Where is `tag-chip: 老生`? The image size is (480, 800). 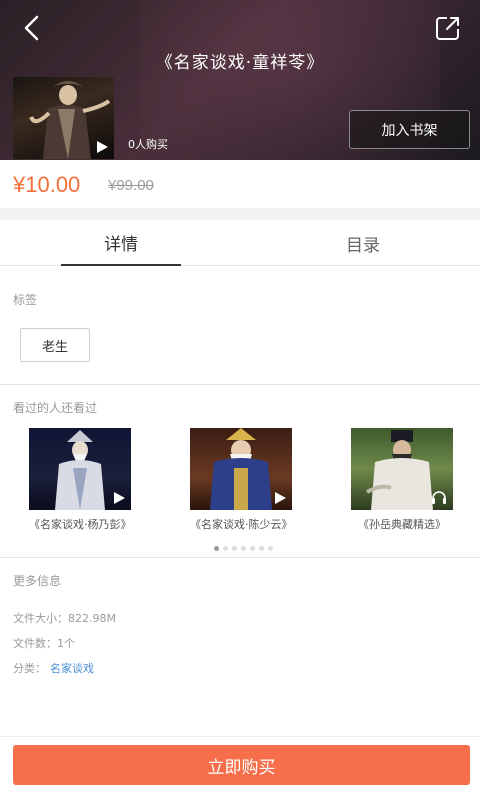
tag-chip: 老生 is located at coordinates (55, 345).